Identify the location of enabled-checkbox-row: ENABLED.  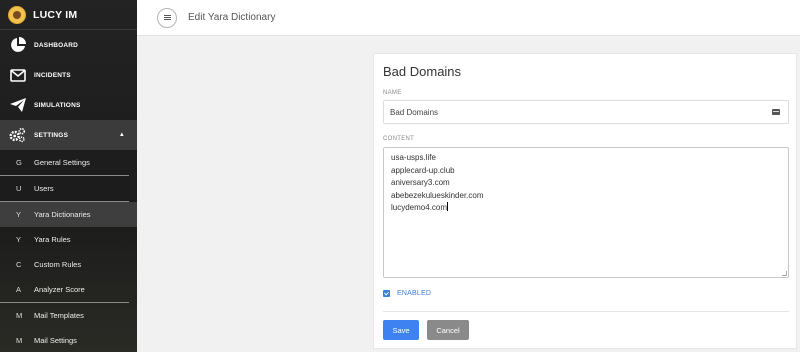
(407, 293).